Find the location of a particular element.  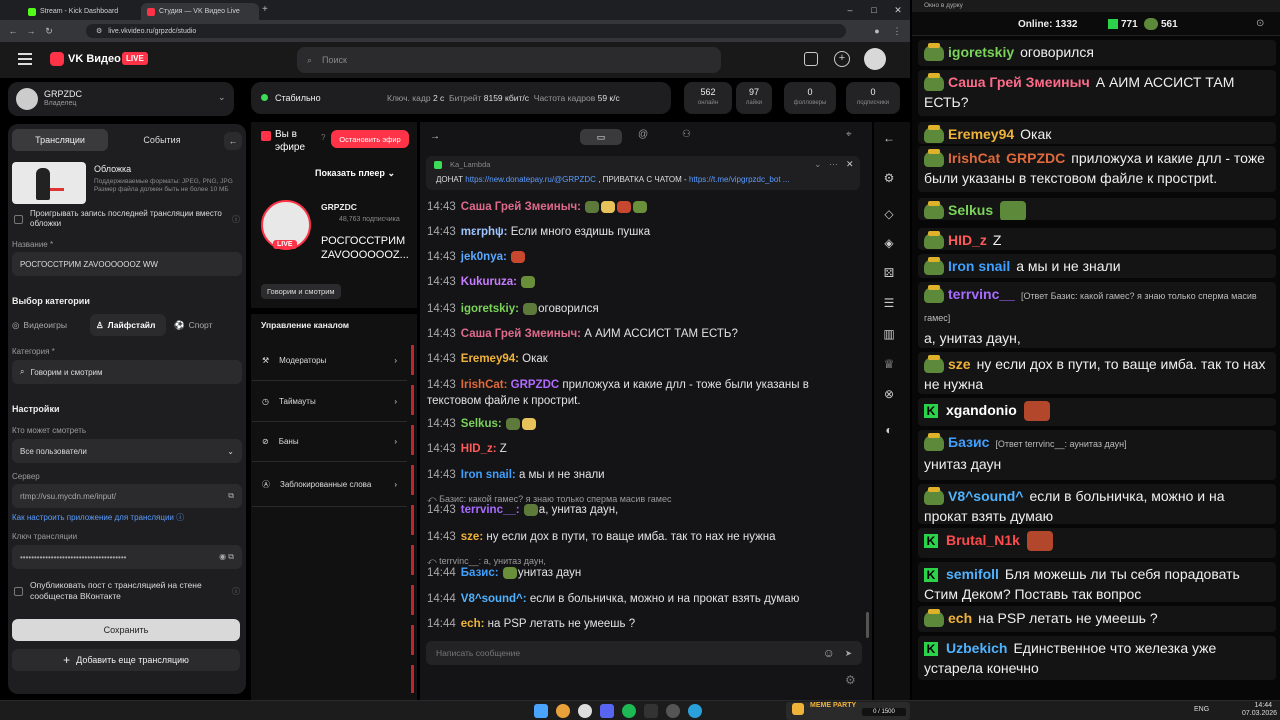

back-icon: ← is located at coordinates (13, 31).